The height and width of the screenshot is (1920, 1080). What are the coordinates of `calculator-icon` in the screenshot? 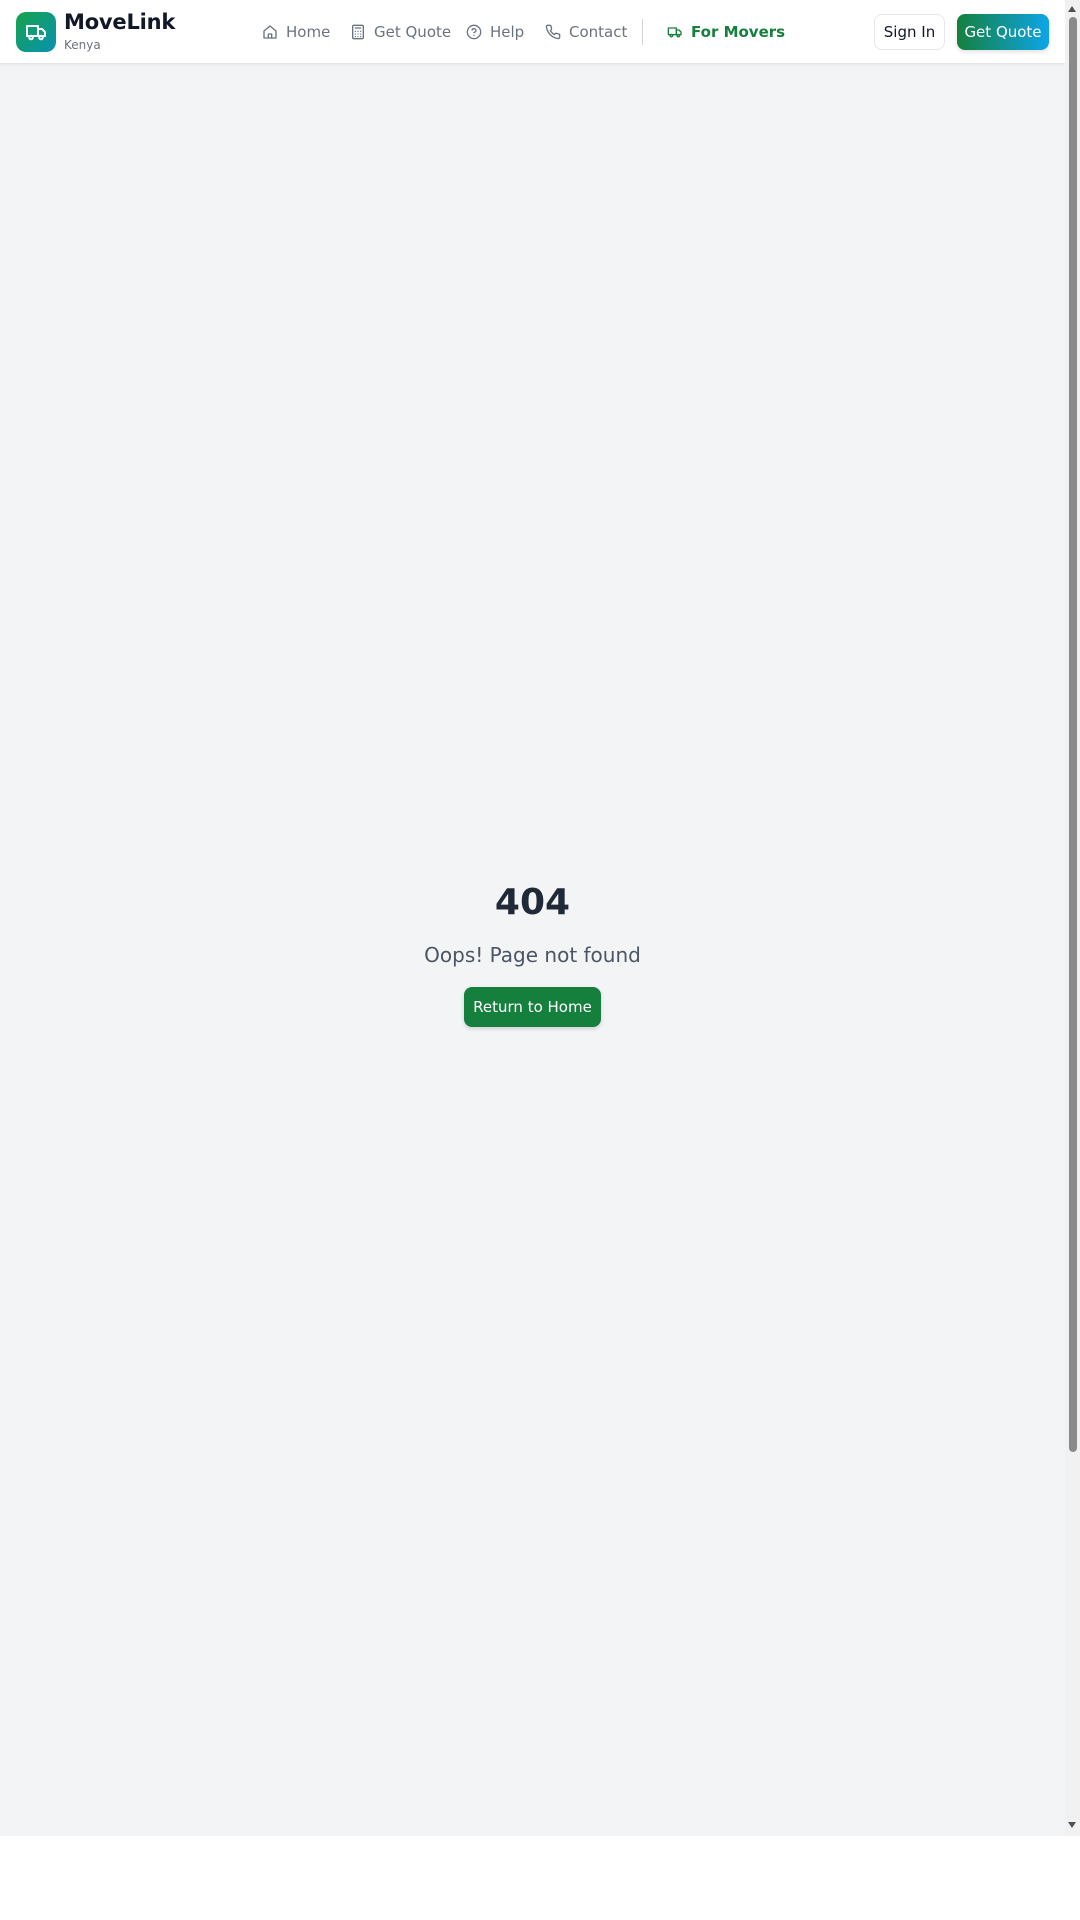 It's located at (358, 32).